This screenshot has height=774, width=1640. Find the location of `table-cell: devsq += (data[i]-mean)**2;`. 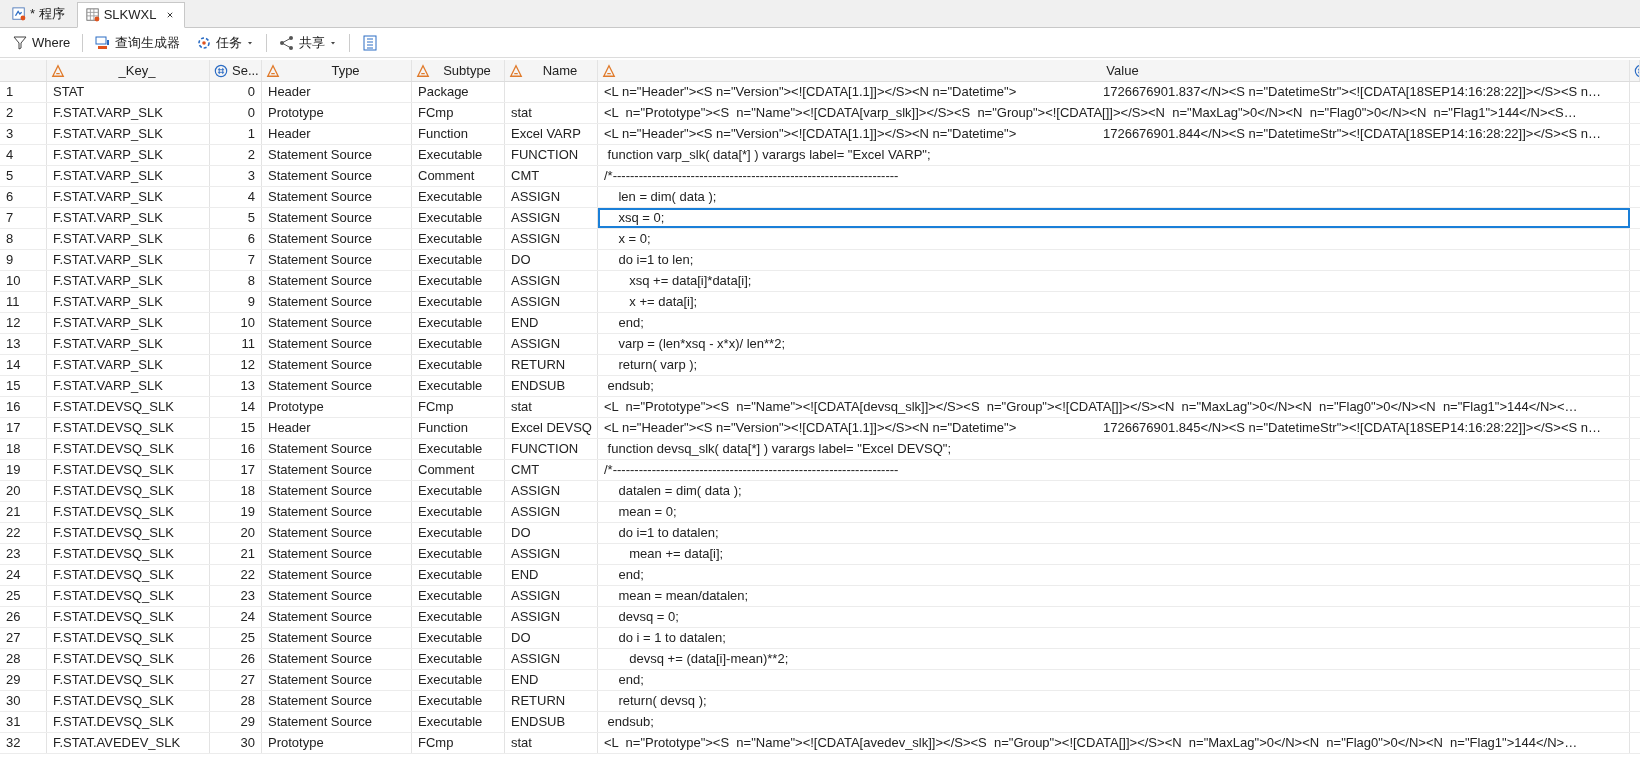

table-cell: devsq += (data[i]-mean)**2; is located at coordinates (1114, 659).